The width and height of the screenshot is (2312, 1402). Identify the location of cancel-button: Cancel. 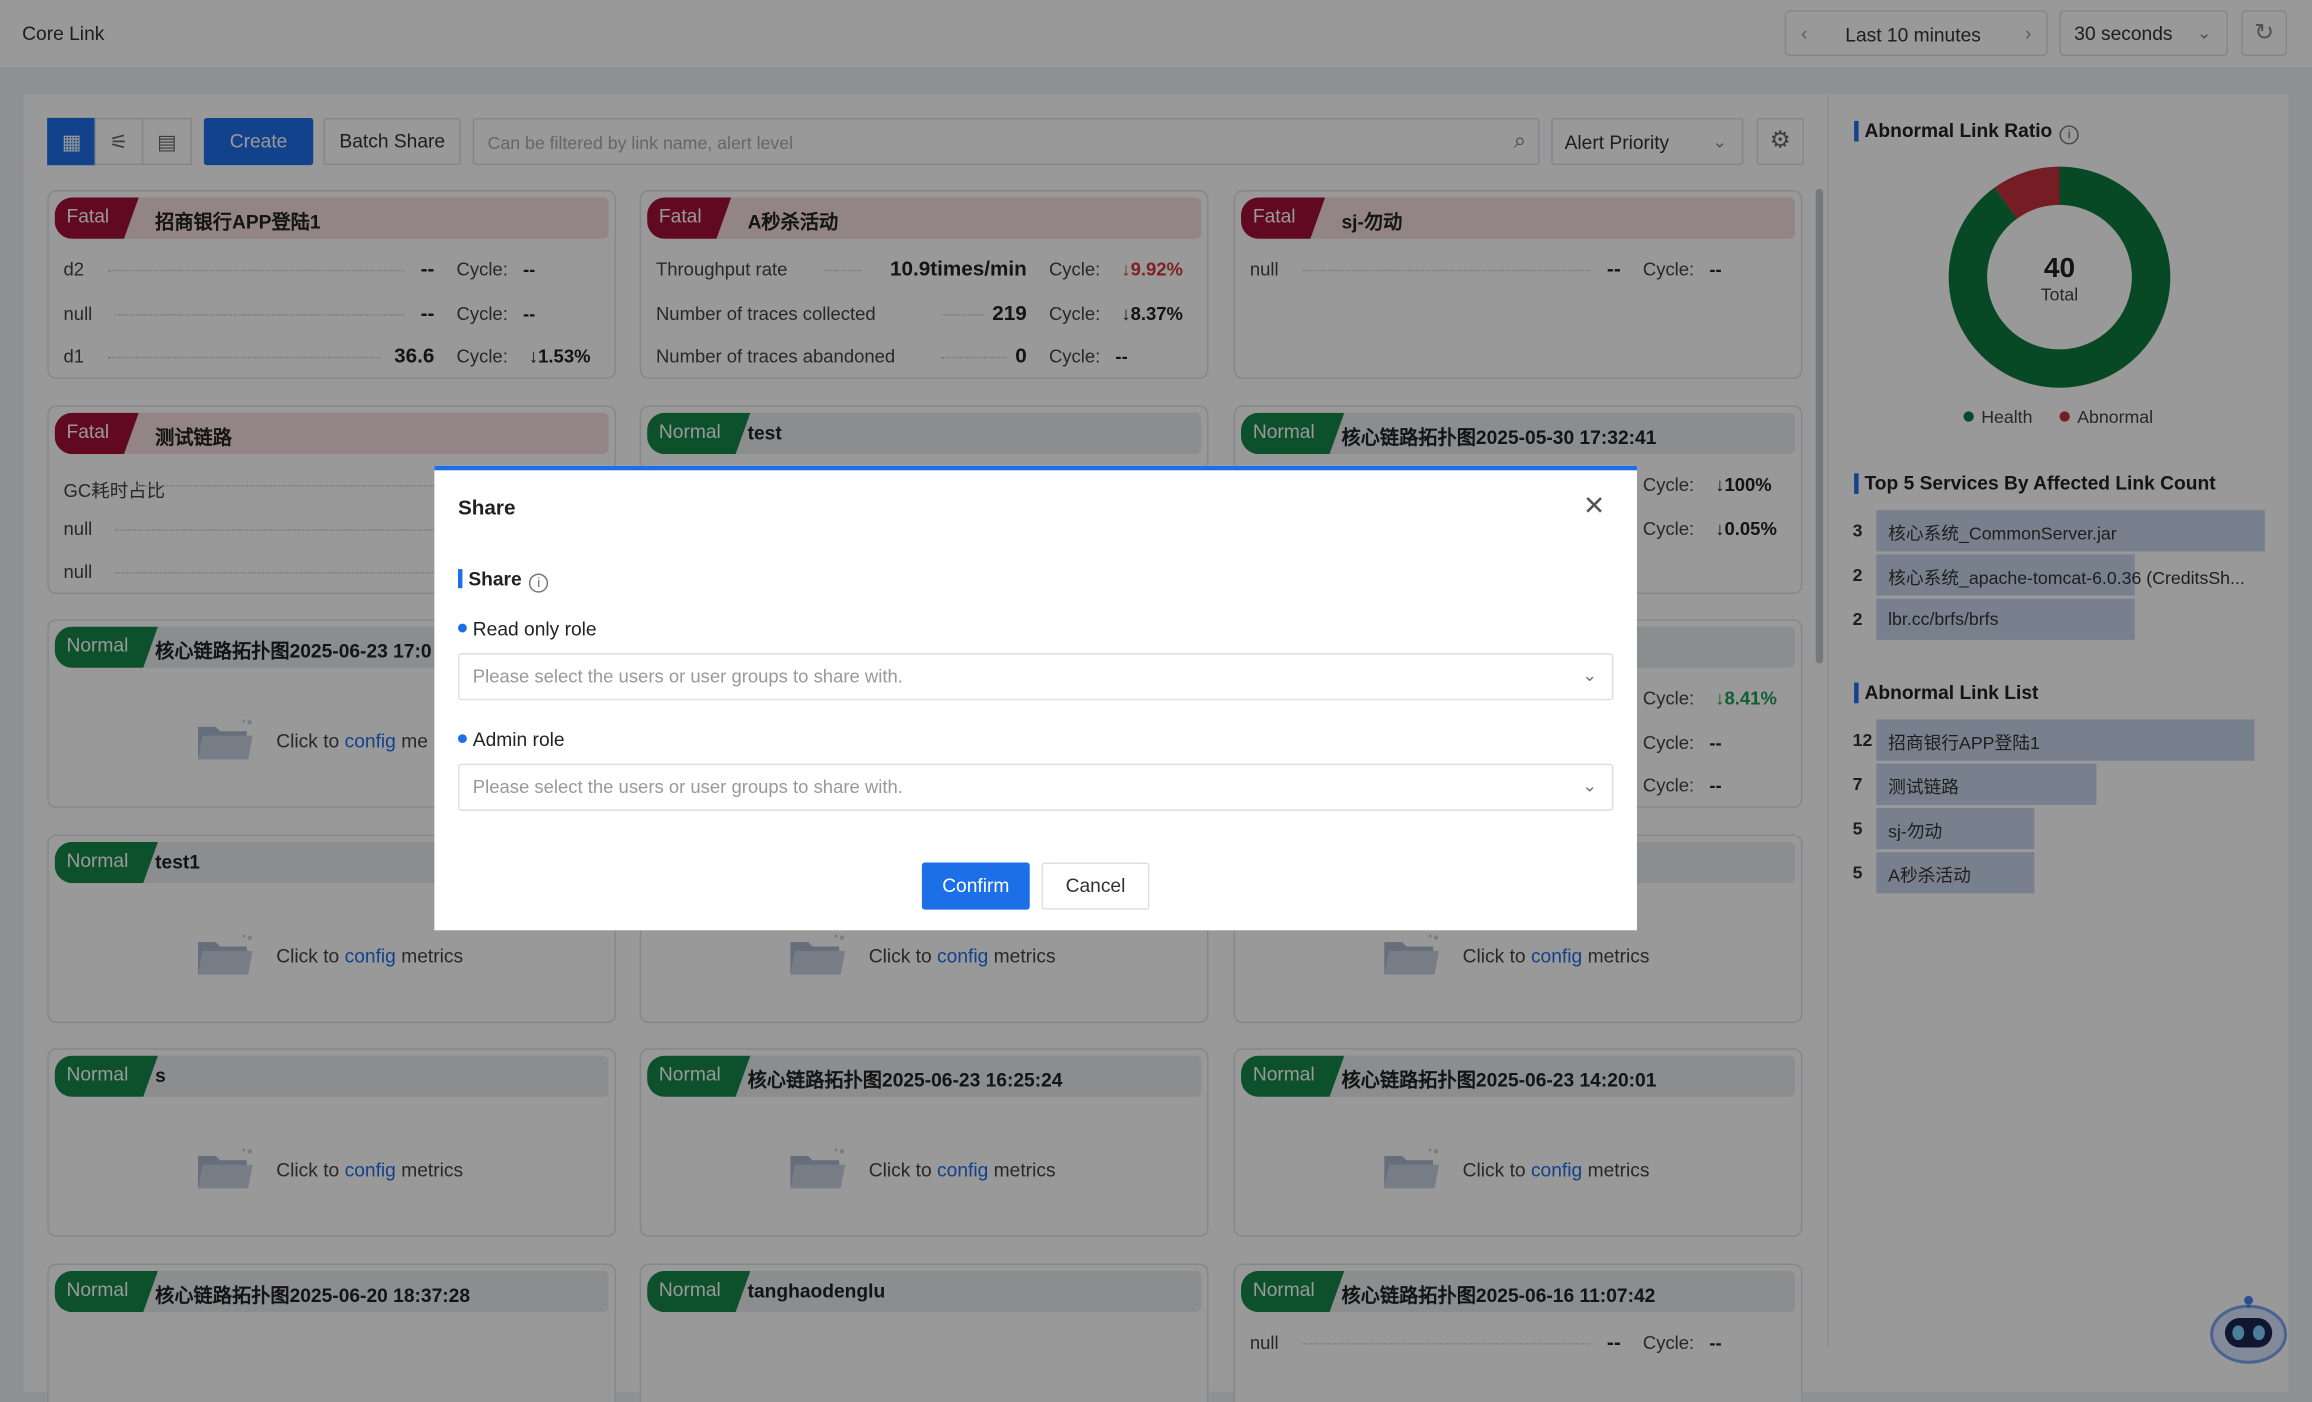
(1095, 886).